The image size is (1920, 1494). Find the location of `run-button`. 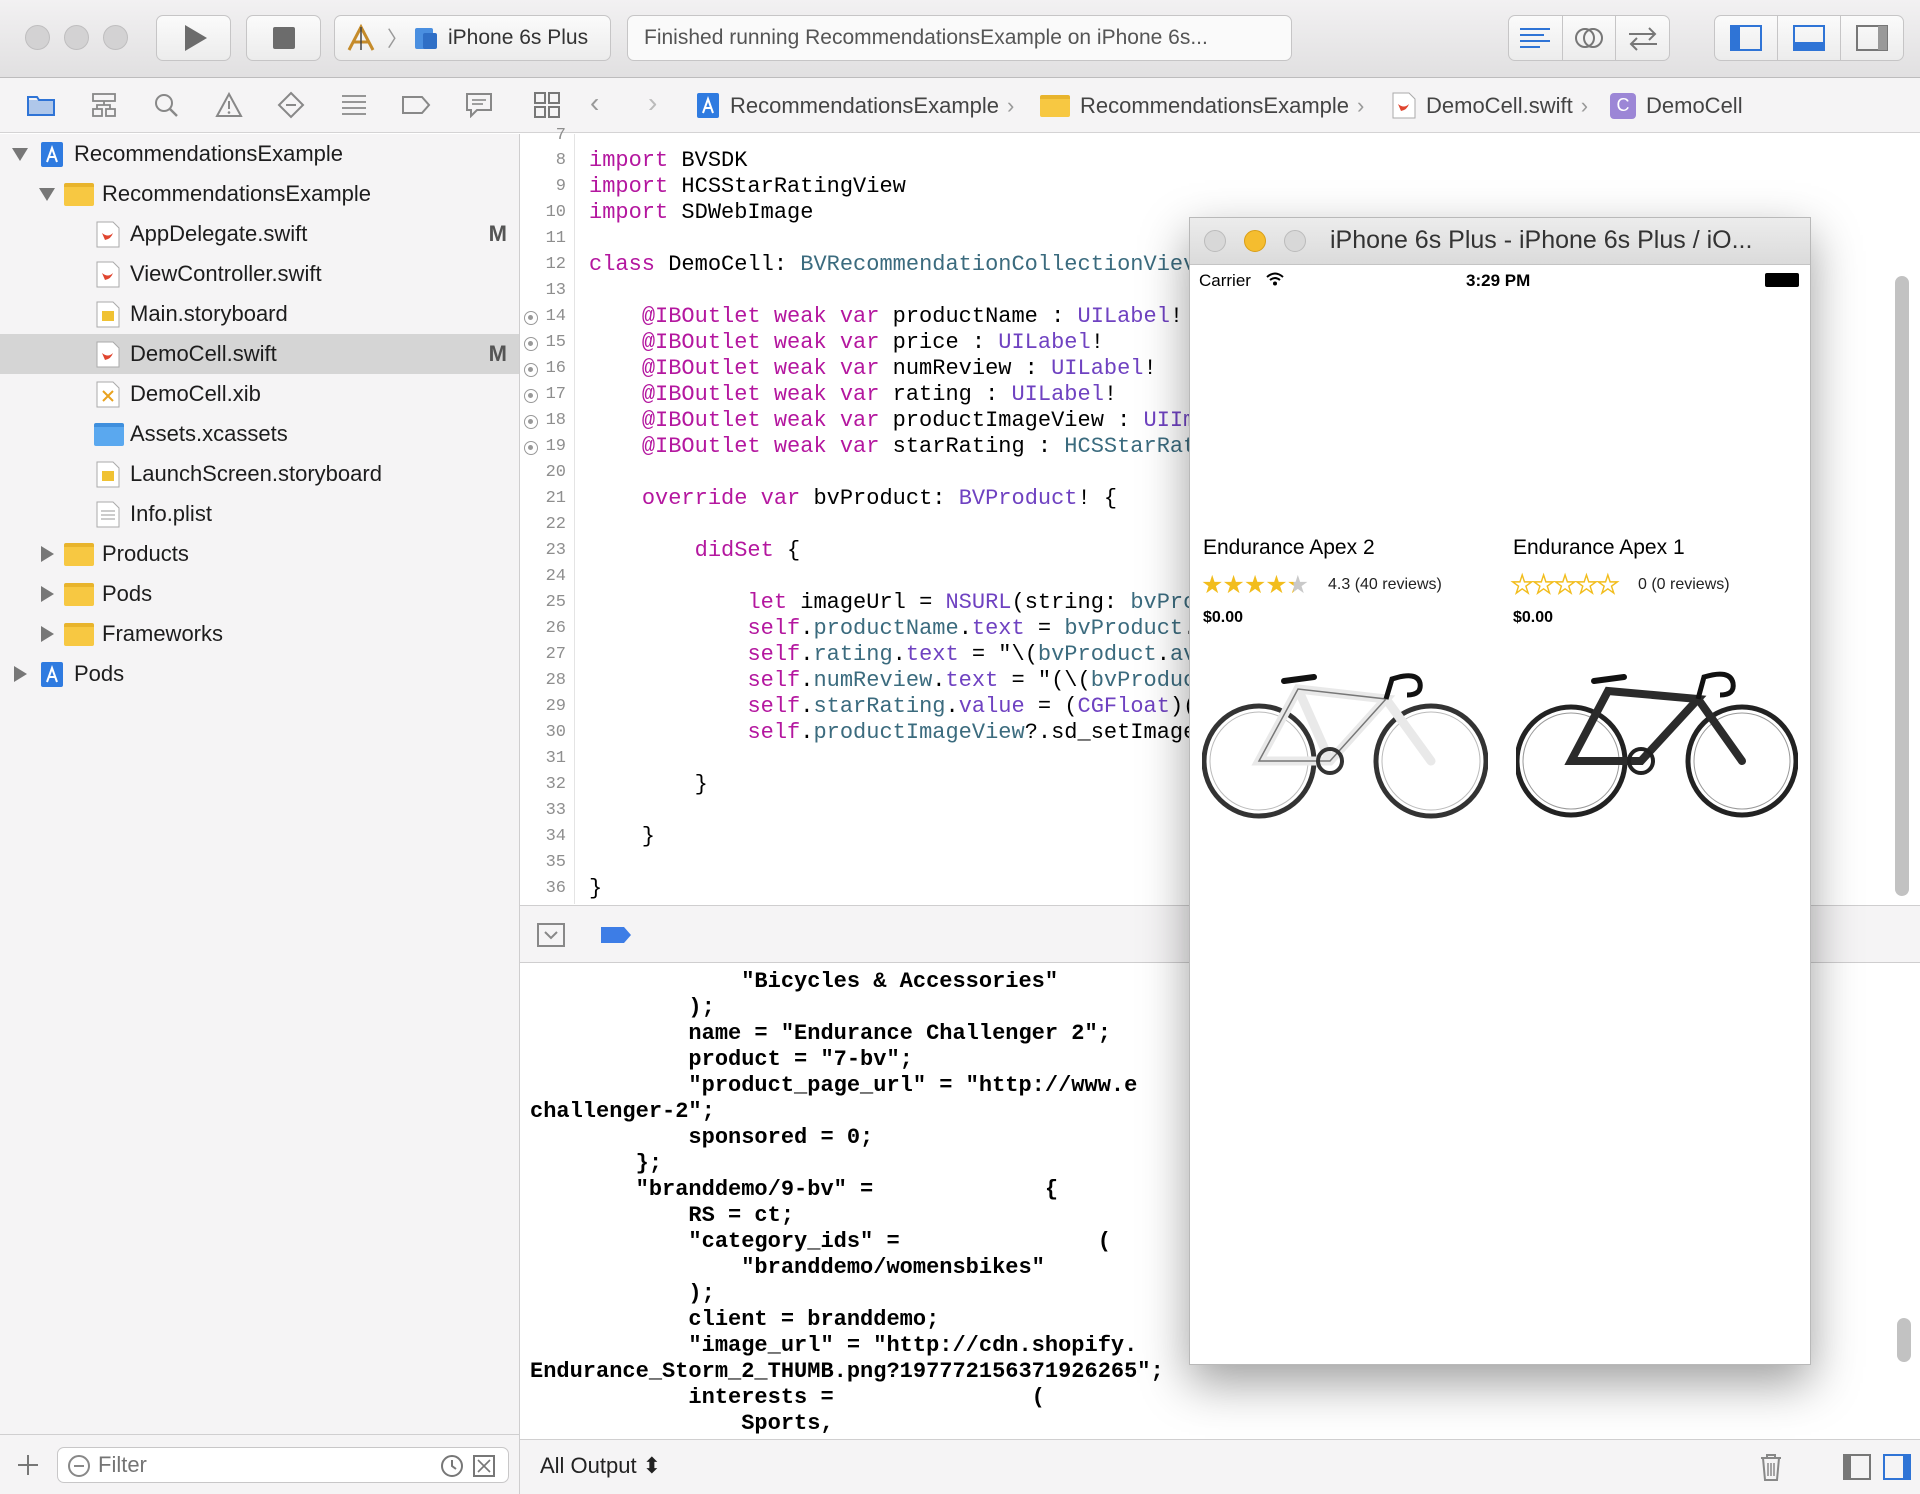

run-button is located at coordinates (193, 38).